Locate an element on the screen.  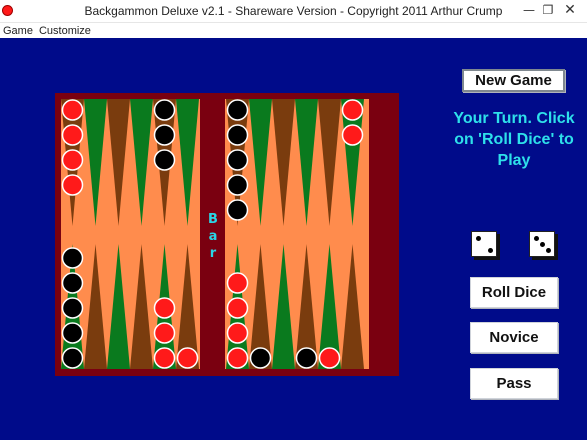
difficulty-button: Novice is located at coordinates (514, 337).